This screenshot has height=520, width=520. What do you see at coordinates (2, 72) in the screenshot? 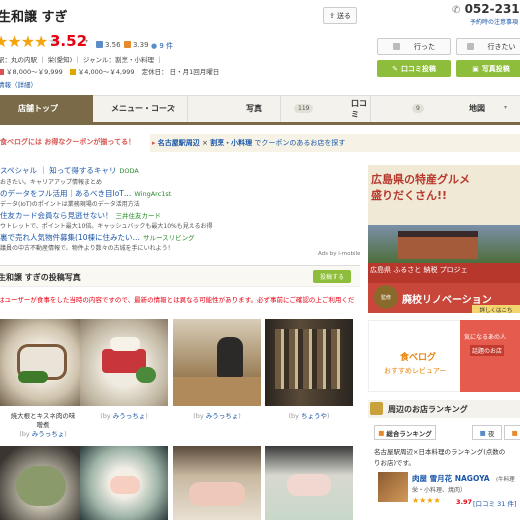
I see `dinner-icon` at bounding box center [2, 72].